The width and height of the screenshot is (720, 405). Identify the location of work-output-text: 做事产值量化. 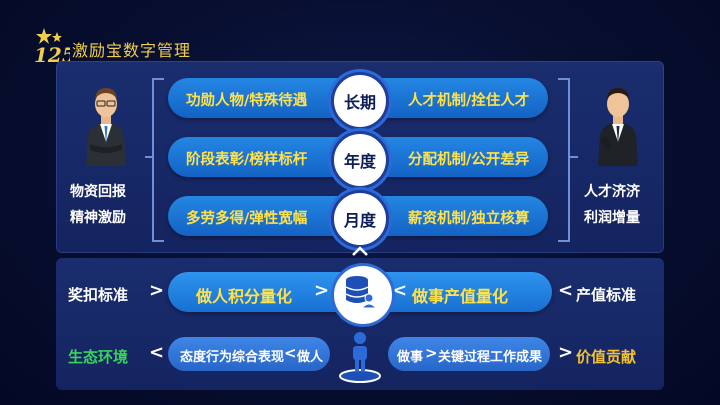
(460, 296).